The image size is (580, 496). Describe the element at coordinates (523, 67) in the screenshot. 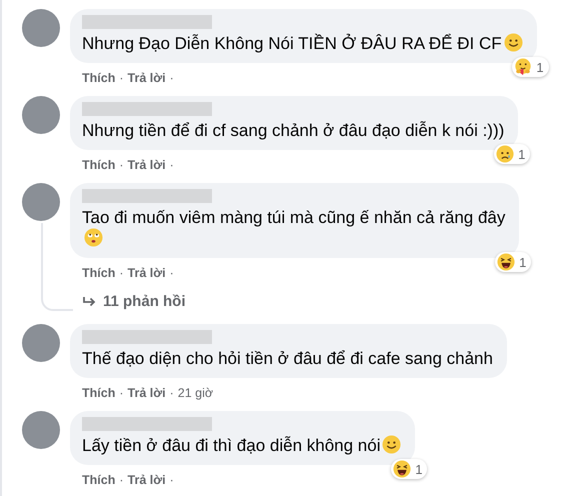

I see `hug-reaction-icon` at that location.